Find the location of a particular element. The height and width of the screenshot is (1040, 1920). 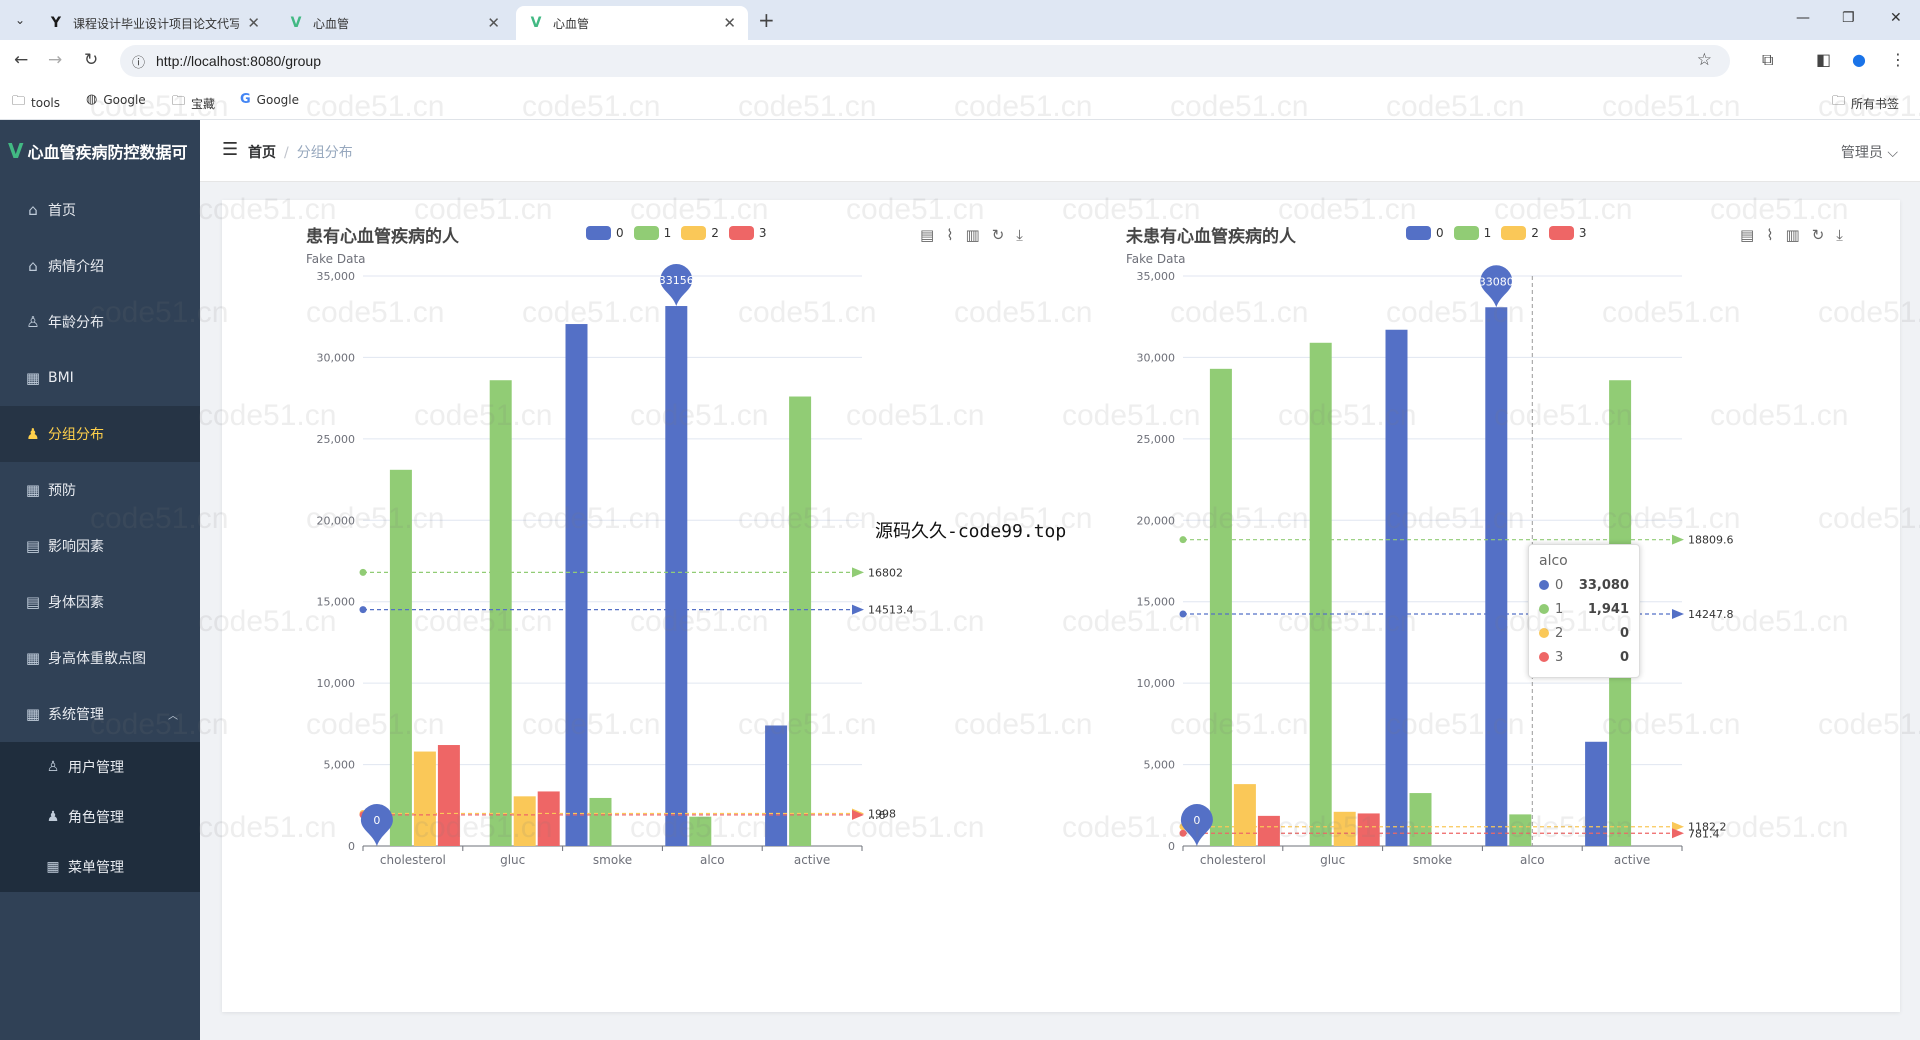

vue-logo-icon: V is located at coordinates (16, 151).